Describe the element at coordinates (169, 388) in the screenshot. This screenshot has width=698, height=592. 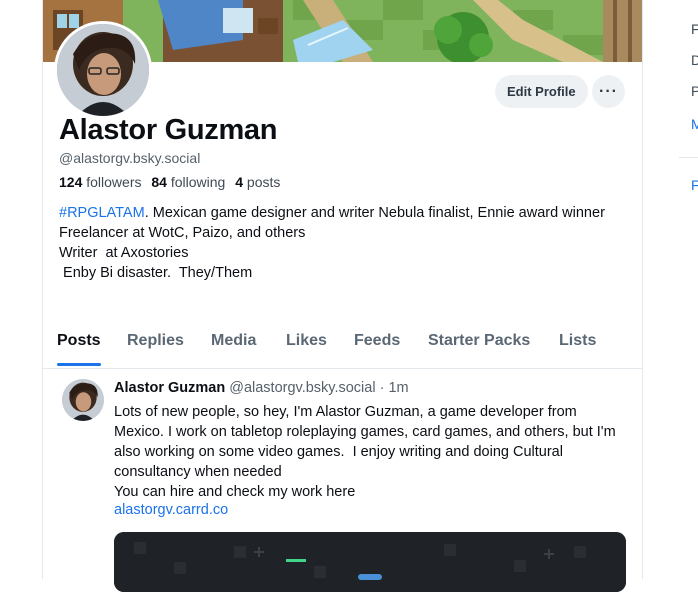
I see `post-author-name: Alastor Guzman` at that location.